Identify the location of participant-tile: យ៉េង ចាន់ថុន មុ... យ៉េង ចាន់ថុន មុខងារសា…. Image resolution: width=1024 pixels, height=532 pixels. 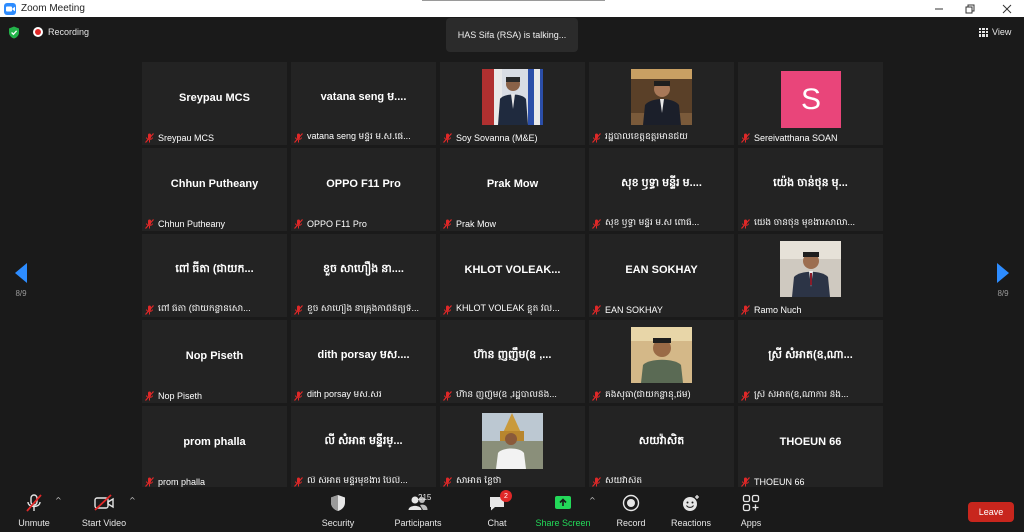
(810, 189).